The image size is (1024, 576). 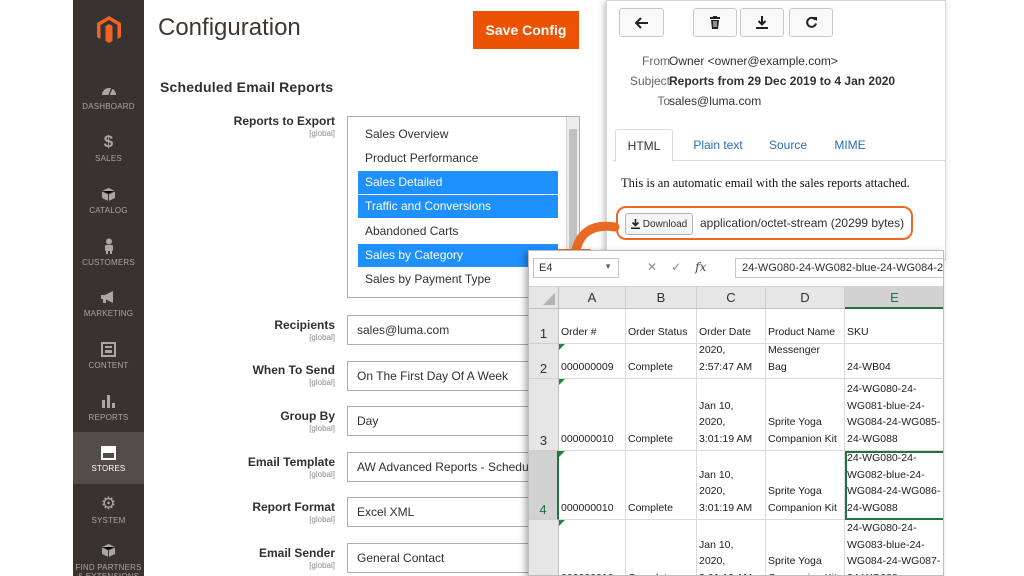 I want to click on delete-button, so click(x=715, y=22).